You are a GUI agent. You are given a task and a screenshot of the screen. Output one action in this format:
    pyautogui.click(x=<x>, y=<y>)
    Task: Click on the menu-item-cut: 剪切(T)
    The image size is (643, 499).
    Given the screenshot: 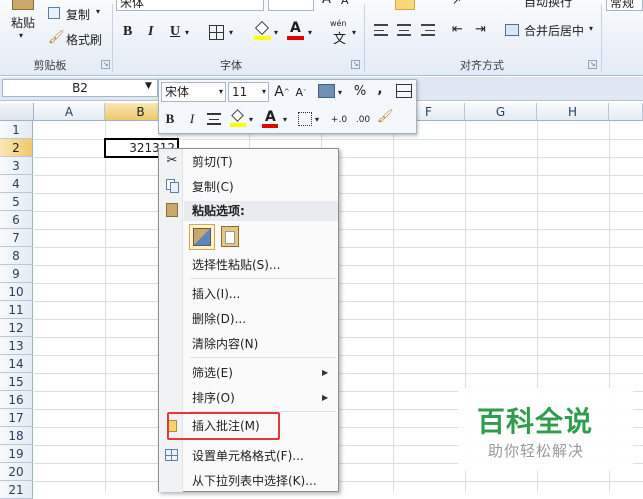 What is the action you would take?
    pyautogui.click(x=212, y=162)
    